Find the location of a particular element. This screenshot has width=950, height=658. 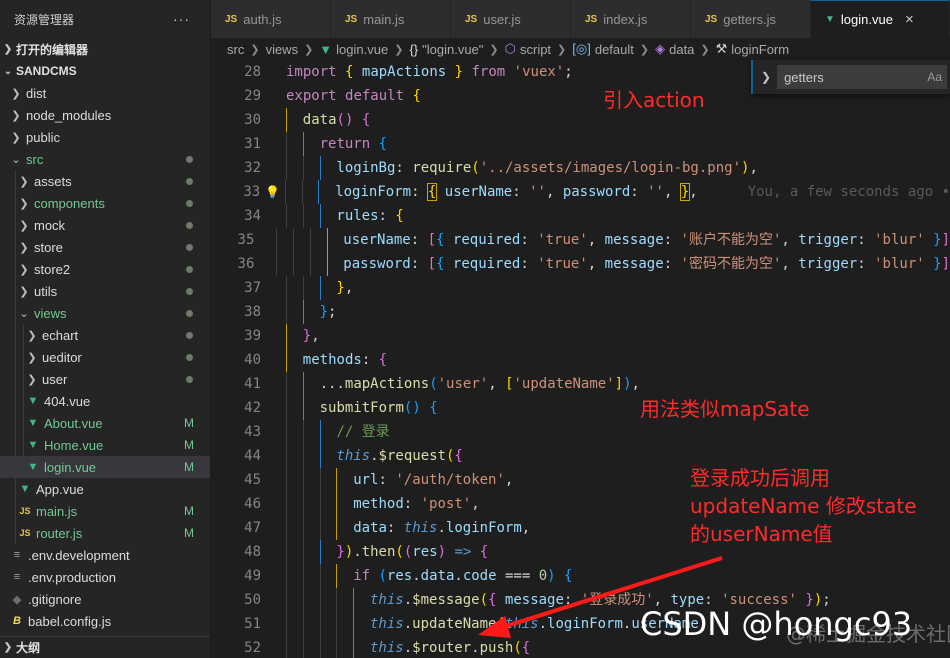

tab-main-js: JS main.js is located at coordinates (391, 19).